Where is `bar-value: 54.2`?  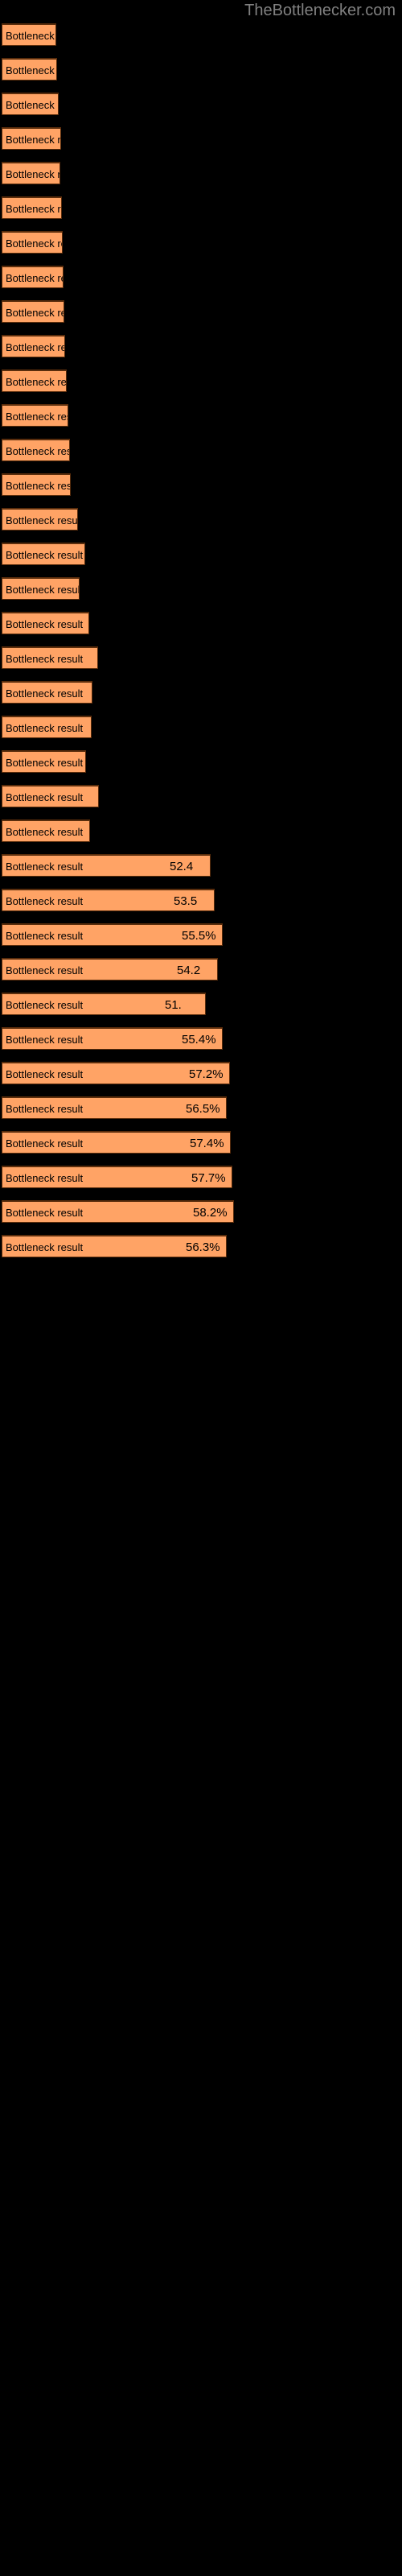
bar-value: 54.2 is located at coordinates (189, 970).